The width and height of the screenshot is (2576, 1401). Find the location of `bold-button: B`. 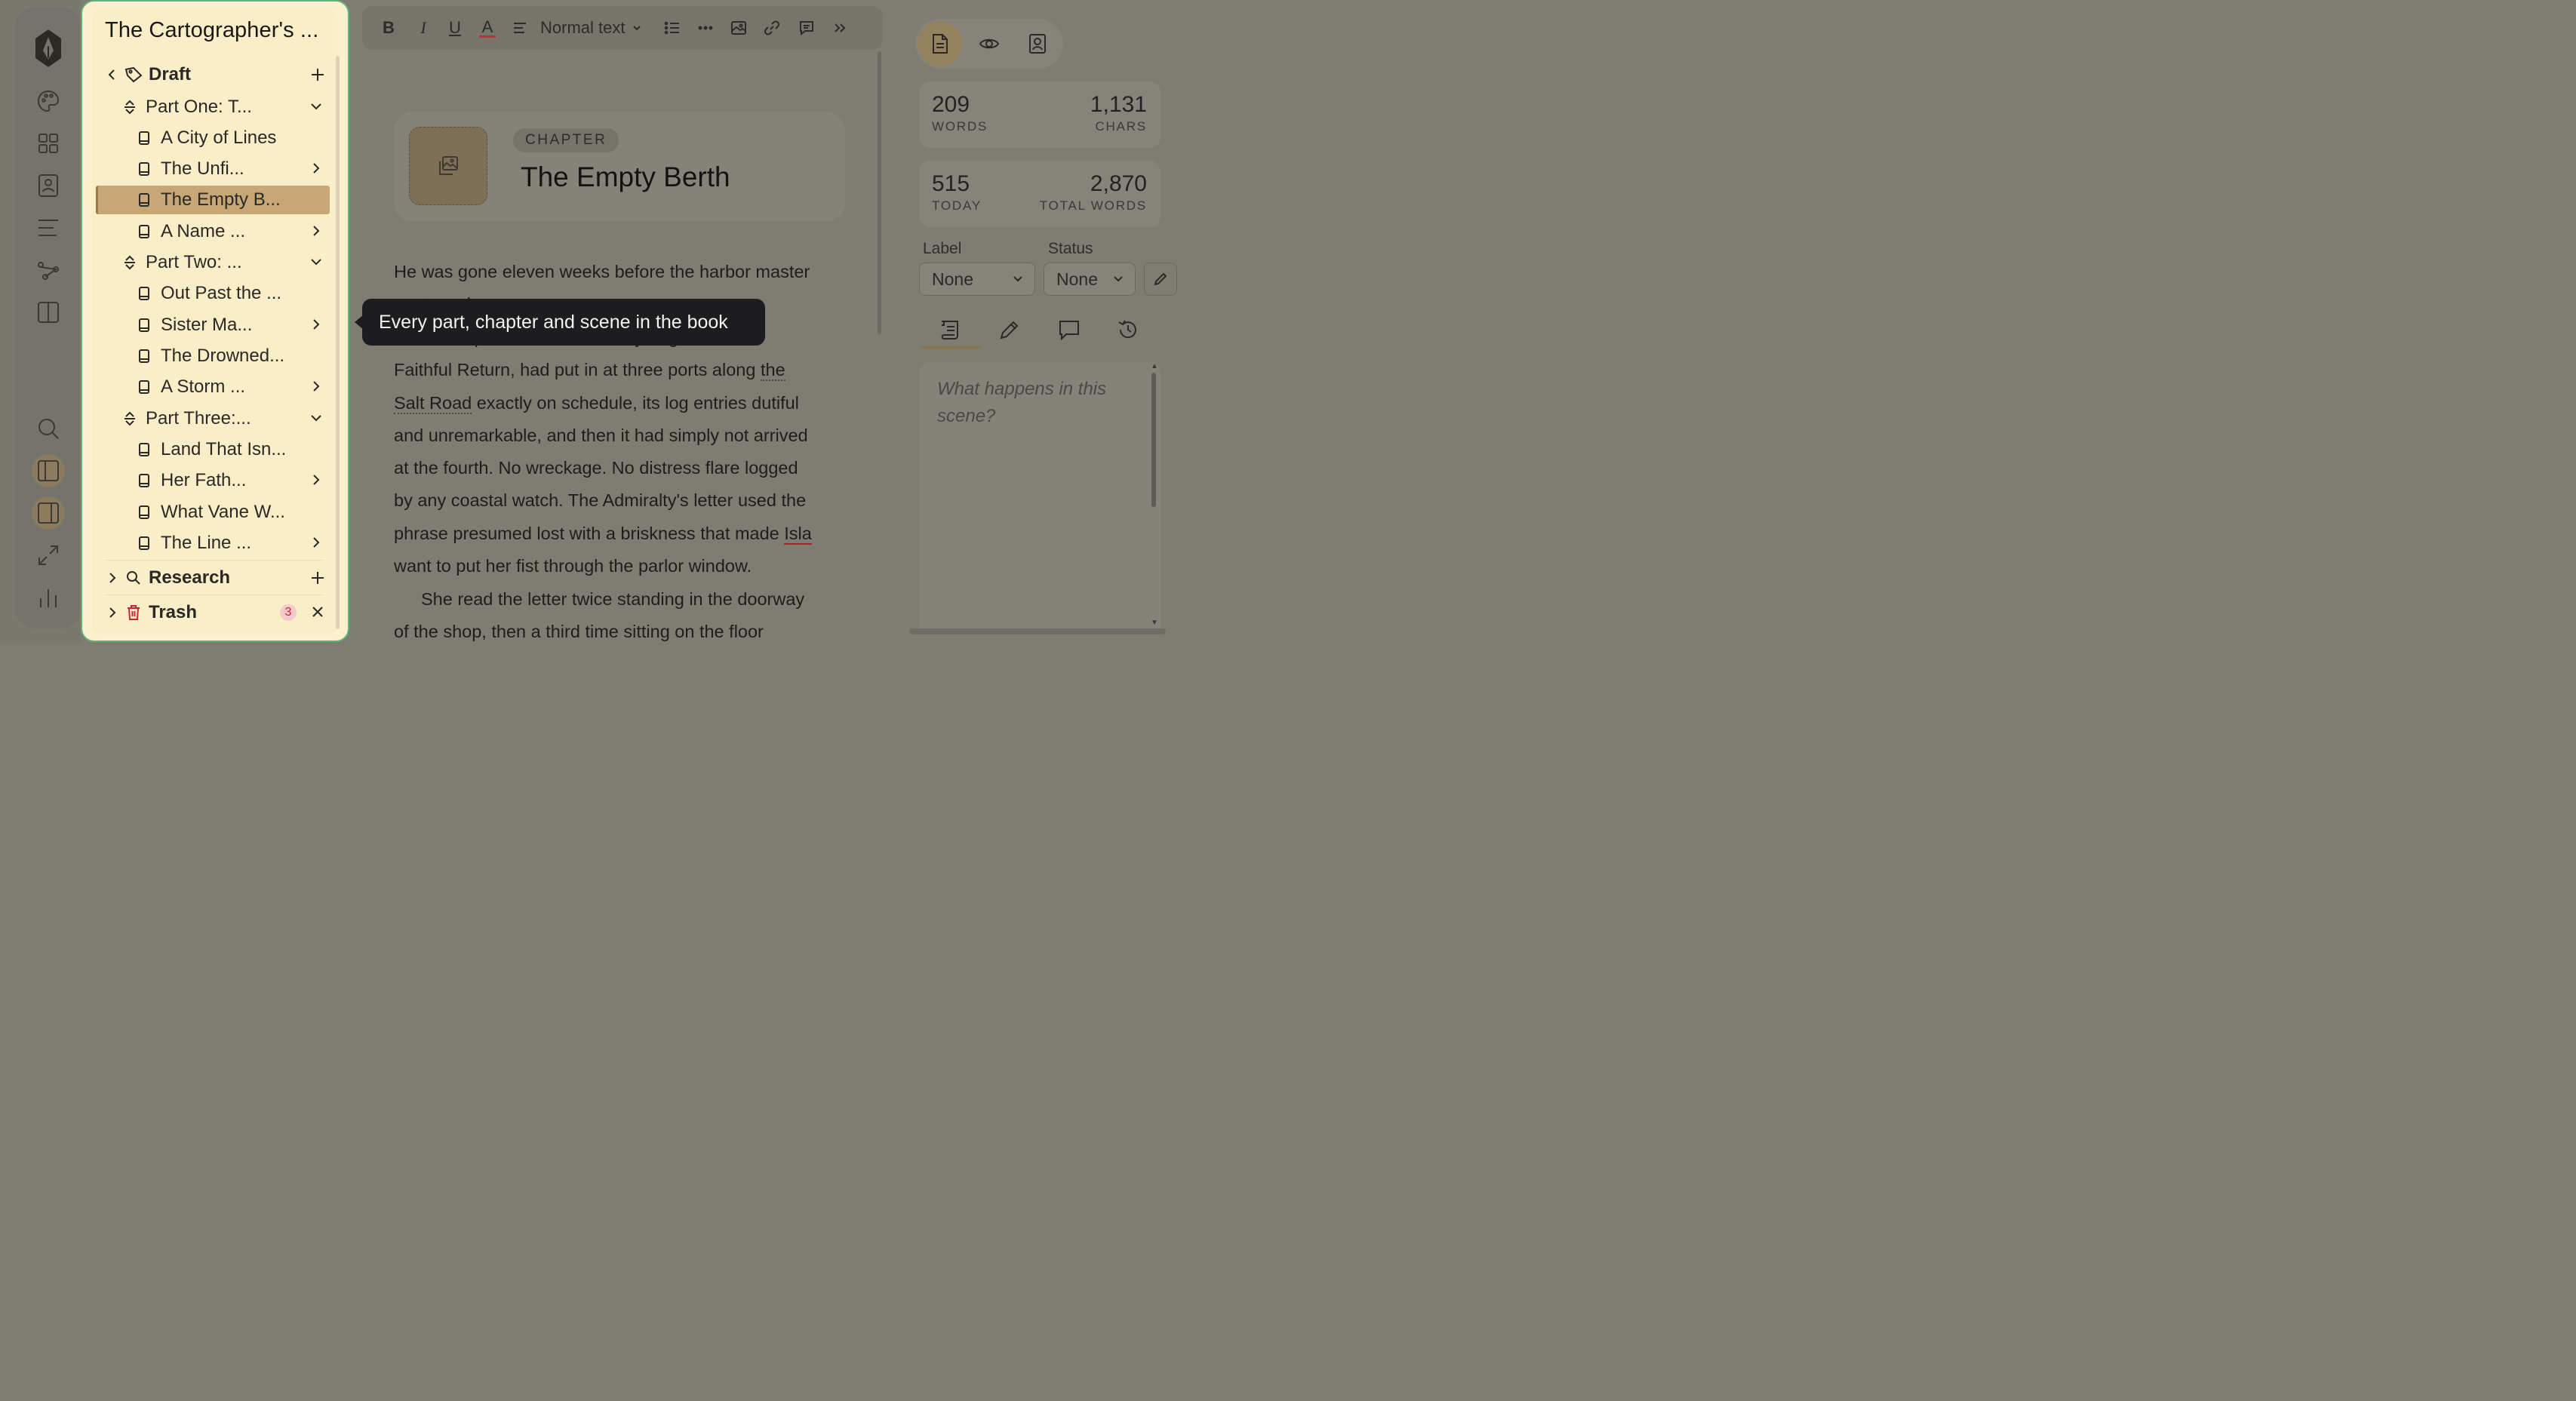

bold-button: B is located at coordinates (388, 28).